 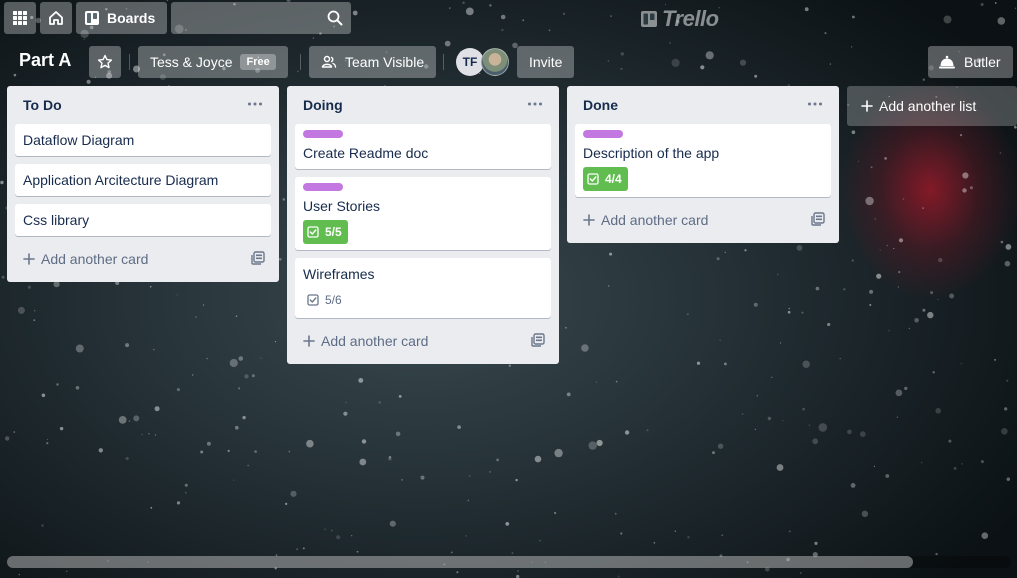 I want to click on plan-badge: Free, so click(x=258, y=62).